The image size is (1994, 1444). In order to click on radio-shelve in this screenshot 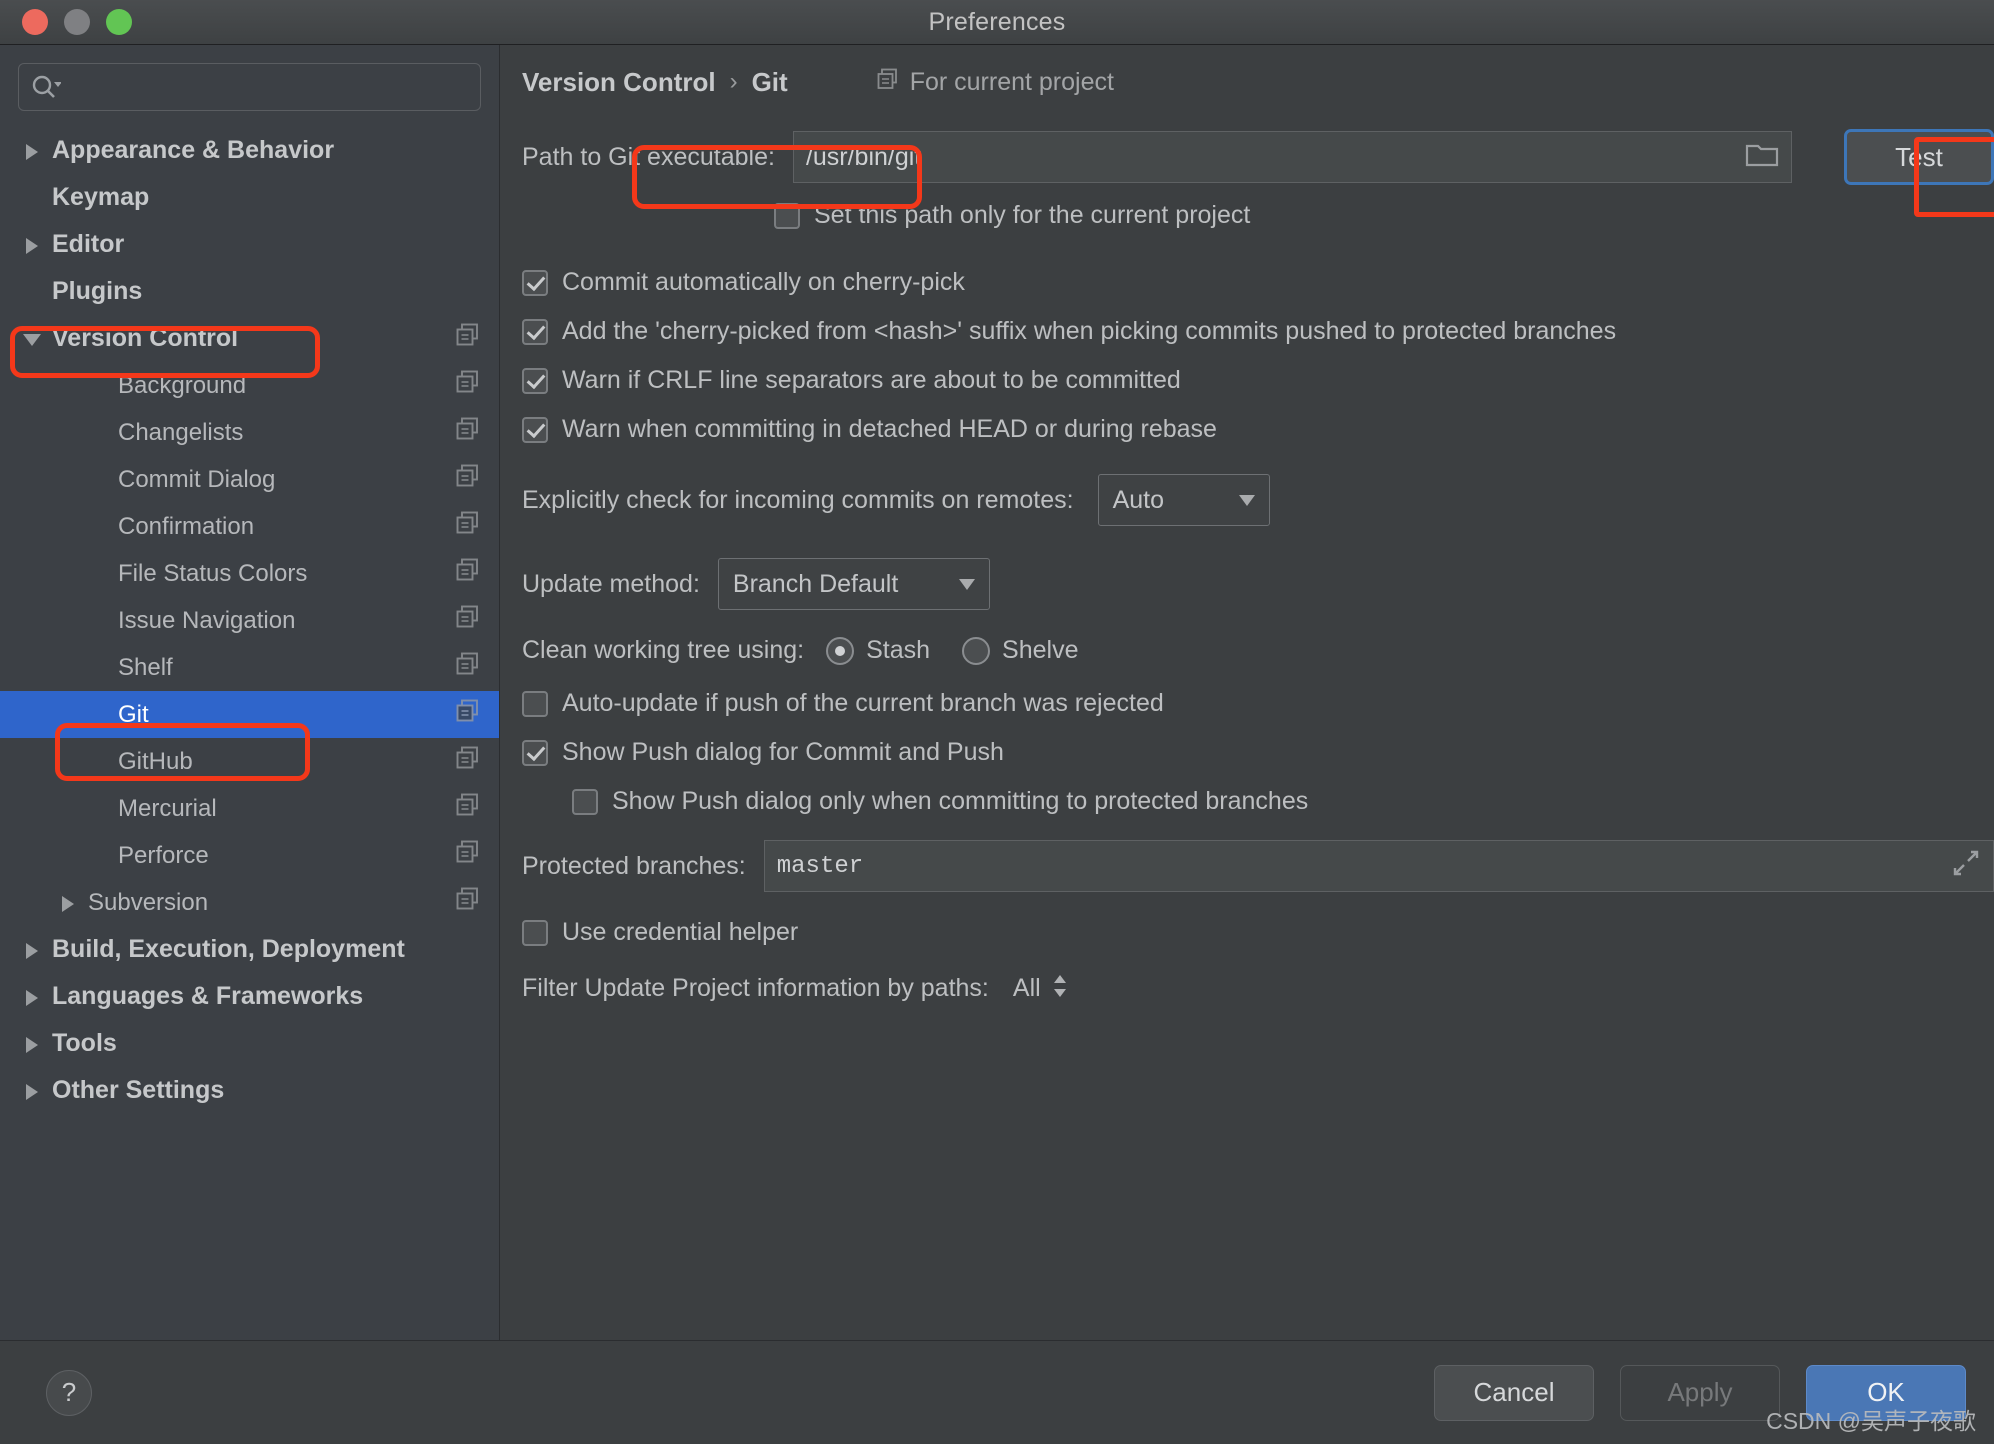, I will do `click(976, 650)`.